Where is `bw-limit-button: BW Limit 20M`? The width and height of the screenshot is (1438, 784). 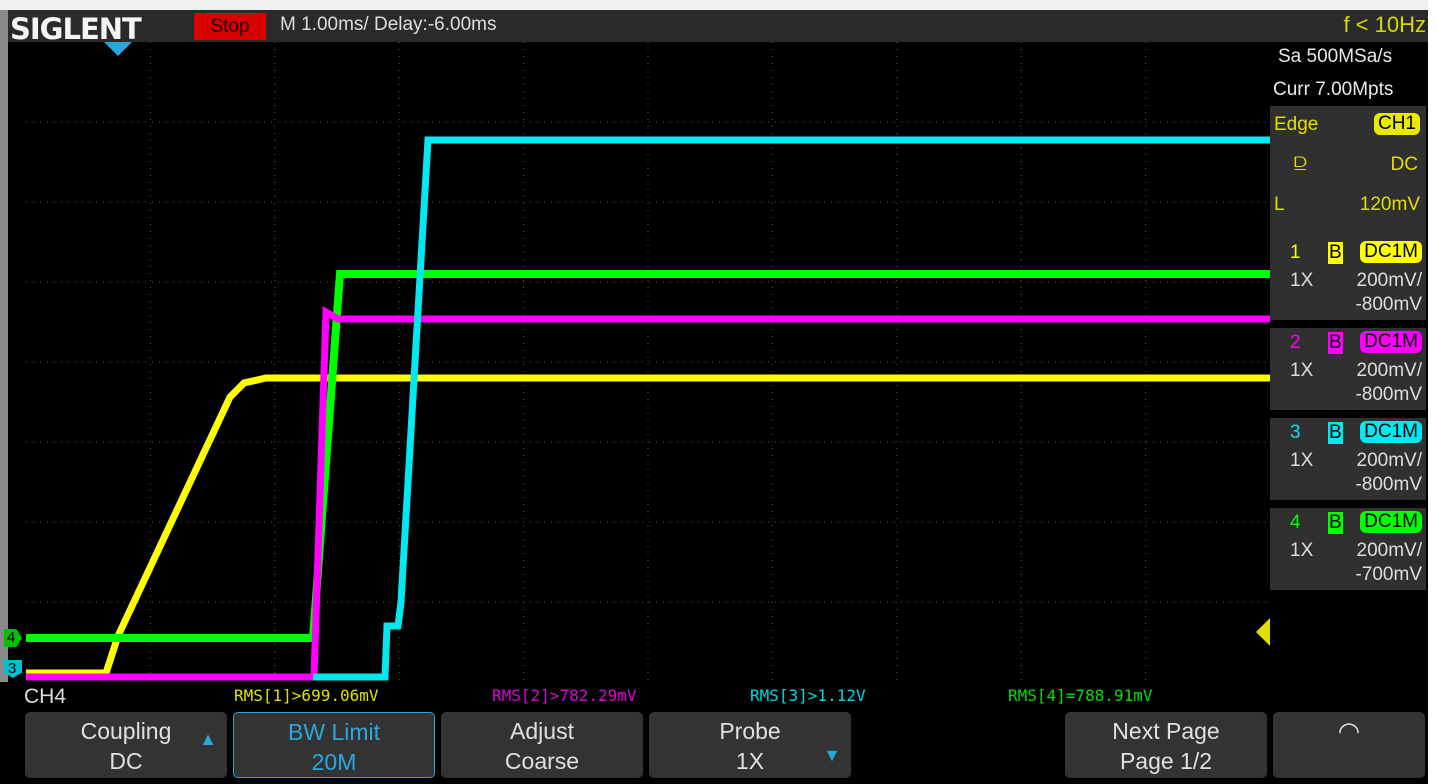
bw-limit-button: BW Limit 20M is located at coordinates (334, 745).